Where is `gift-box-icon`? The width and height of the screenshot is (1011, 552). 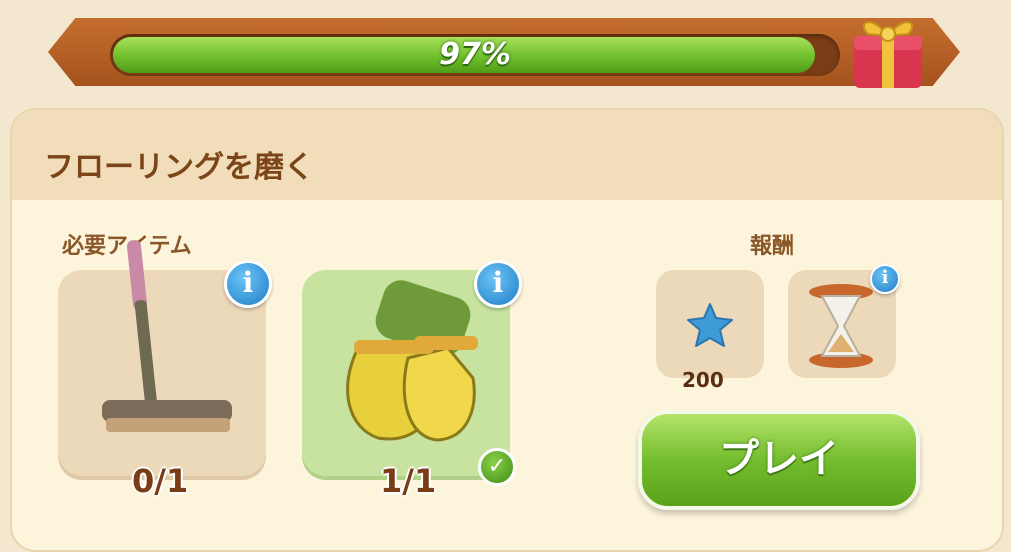 gift-box-icon is located at coordinates (888, 49).